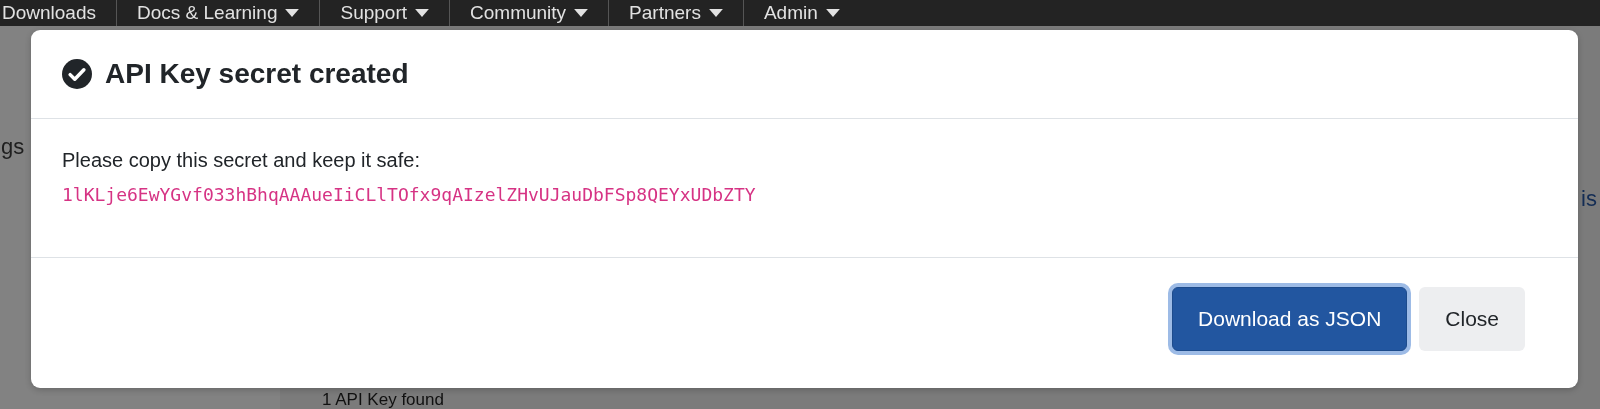  I want to click on nav-menu-item: Downloads, so click(58, 13).